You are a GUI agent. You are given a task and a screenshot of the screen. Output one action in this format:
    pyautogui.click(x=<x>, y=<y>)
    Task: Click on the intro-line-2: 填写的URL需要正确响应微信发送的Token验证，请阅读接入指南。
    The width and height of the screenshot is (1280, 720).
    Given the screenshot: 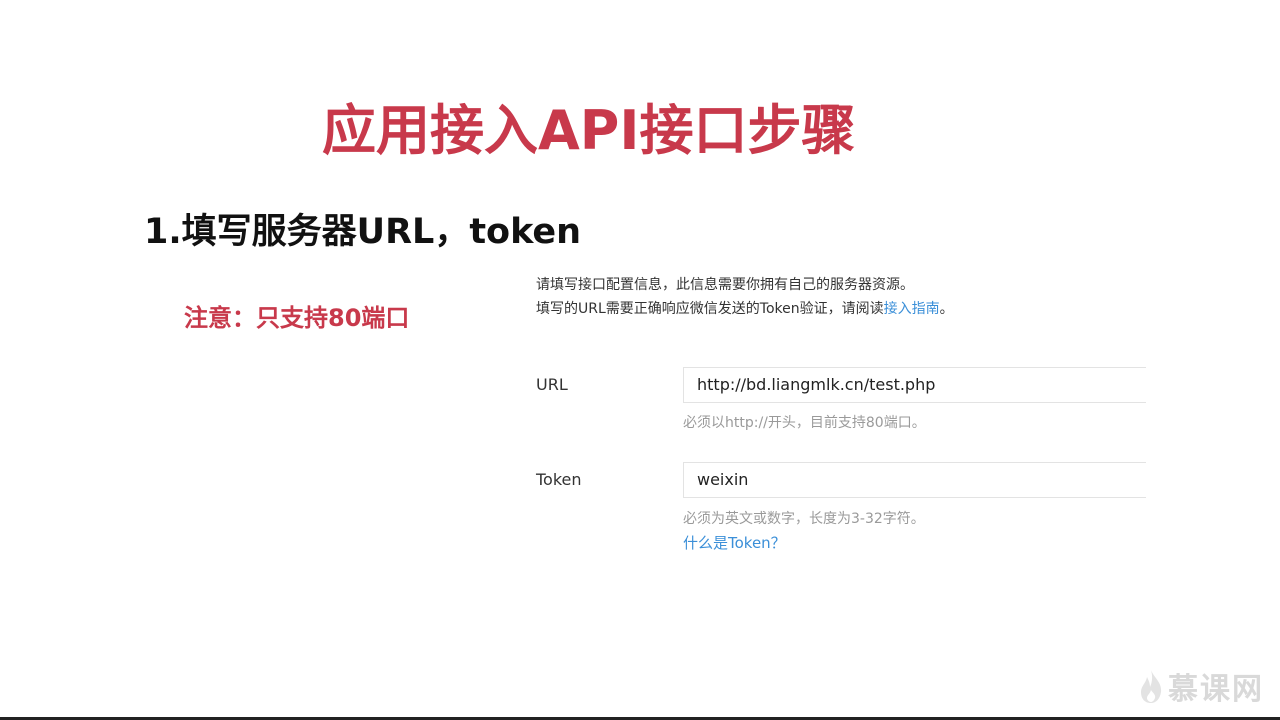 What is the action you would take?
    pyautogui.click(x=745, y=309)
    